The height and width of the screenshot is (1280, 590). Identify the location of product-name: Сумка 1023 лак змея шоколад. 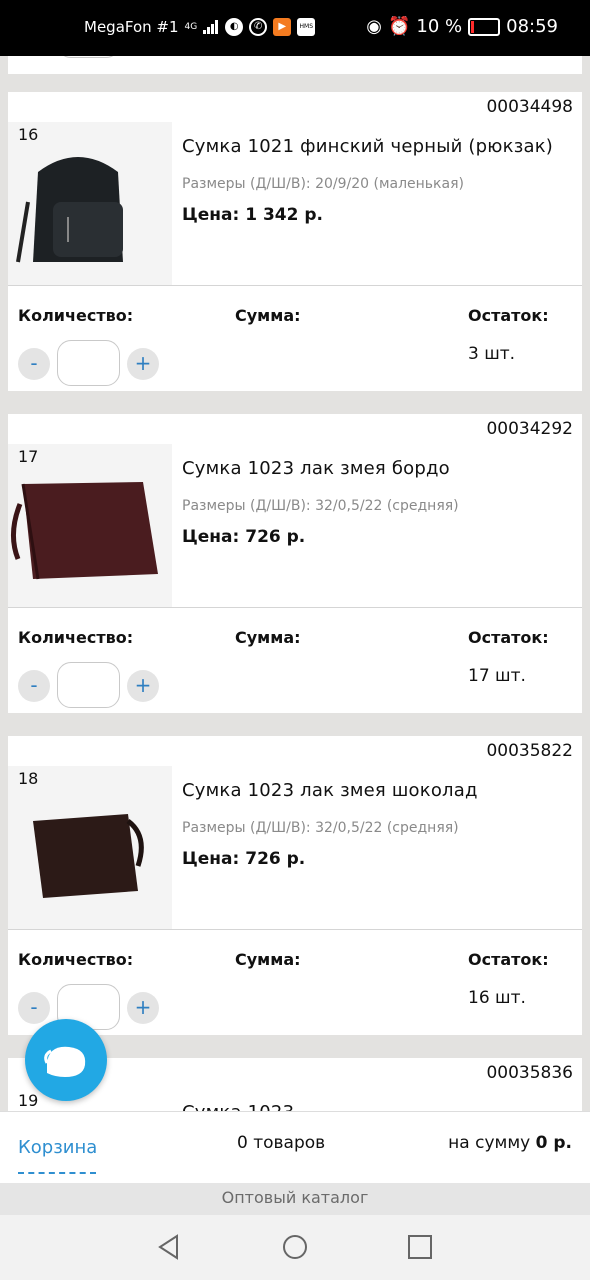
(330, 790).